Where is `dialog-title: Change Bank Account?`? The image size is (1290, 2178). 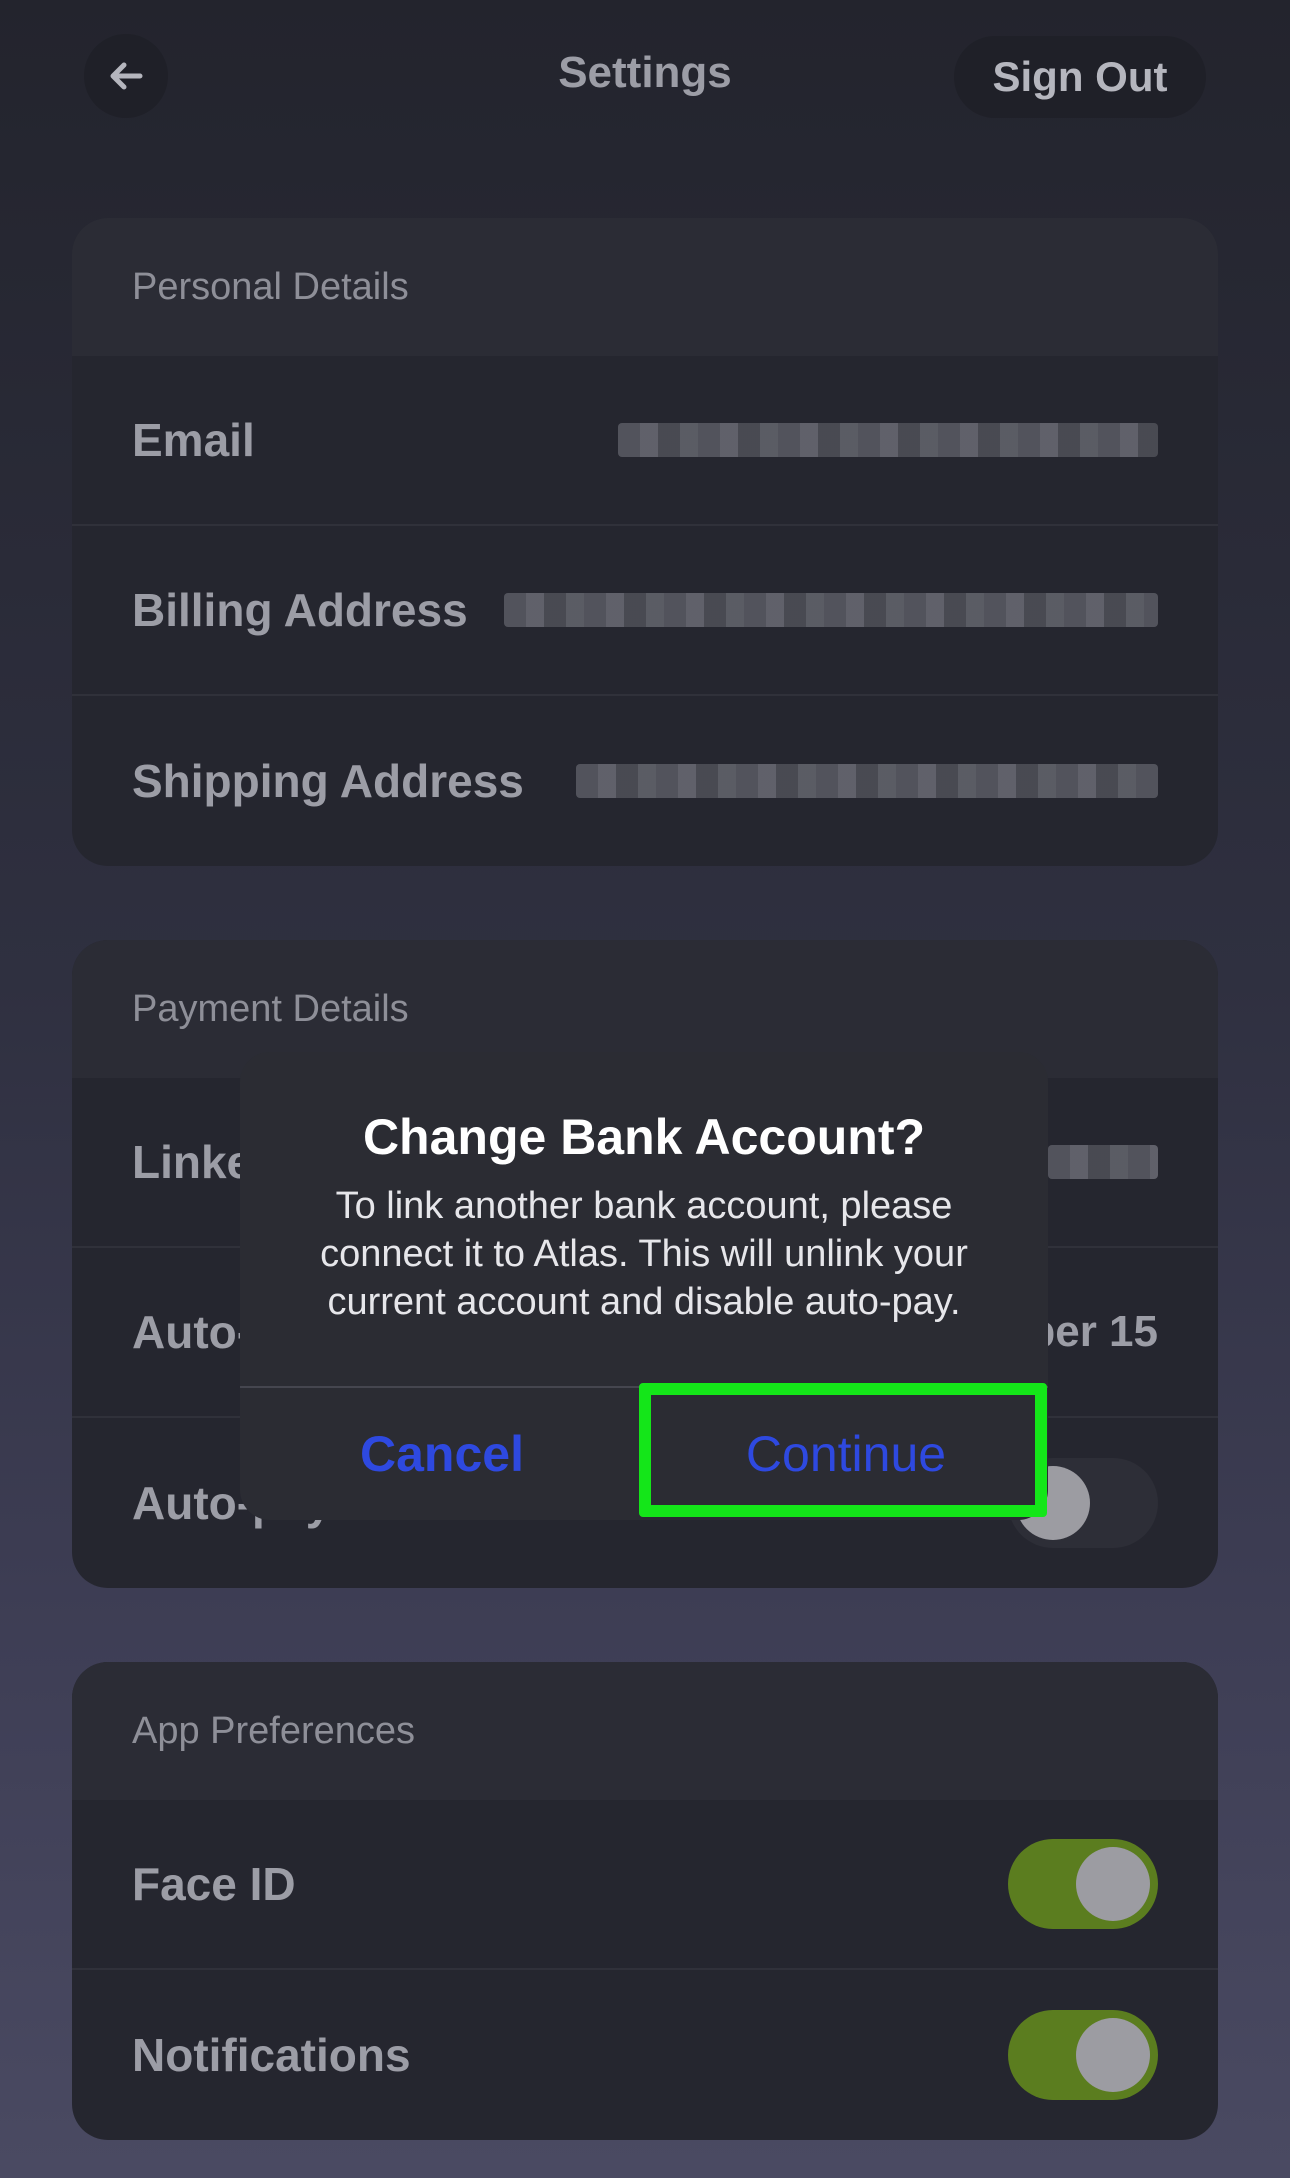
dialog-title: Change Bank Account? is located at coordinates (644, 1137).